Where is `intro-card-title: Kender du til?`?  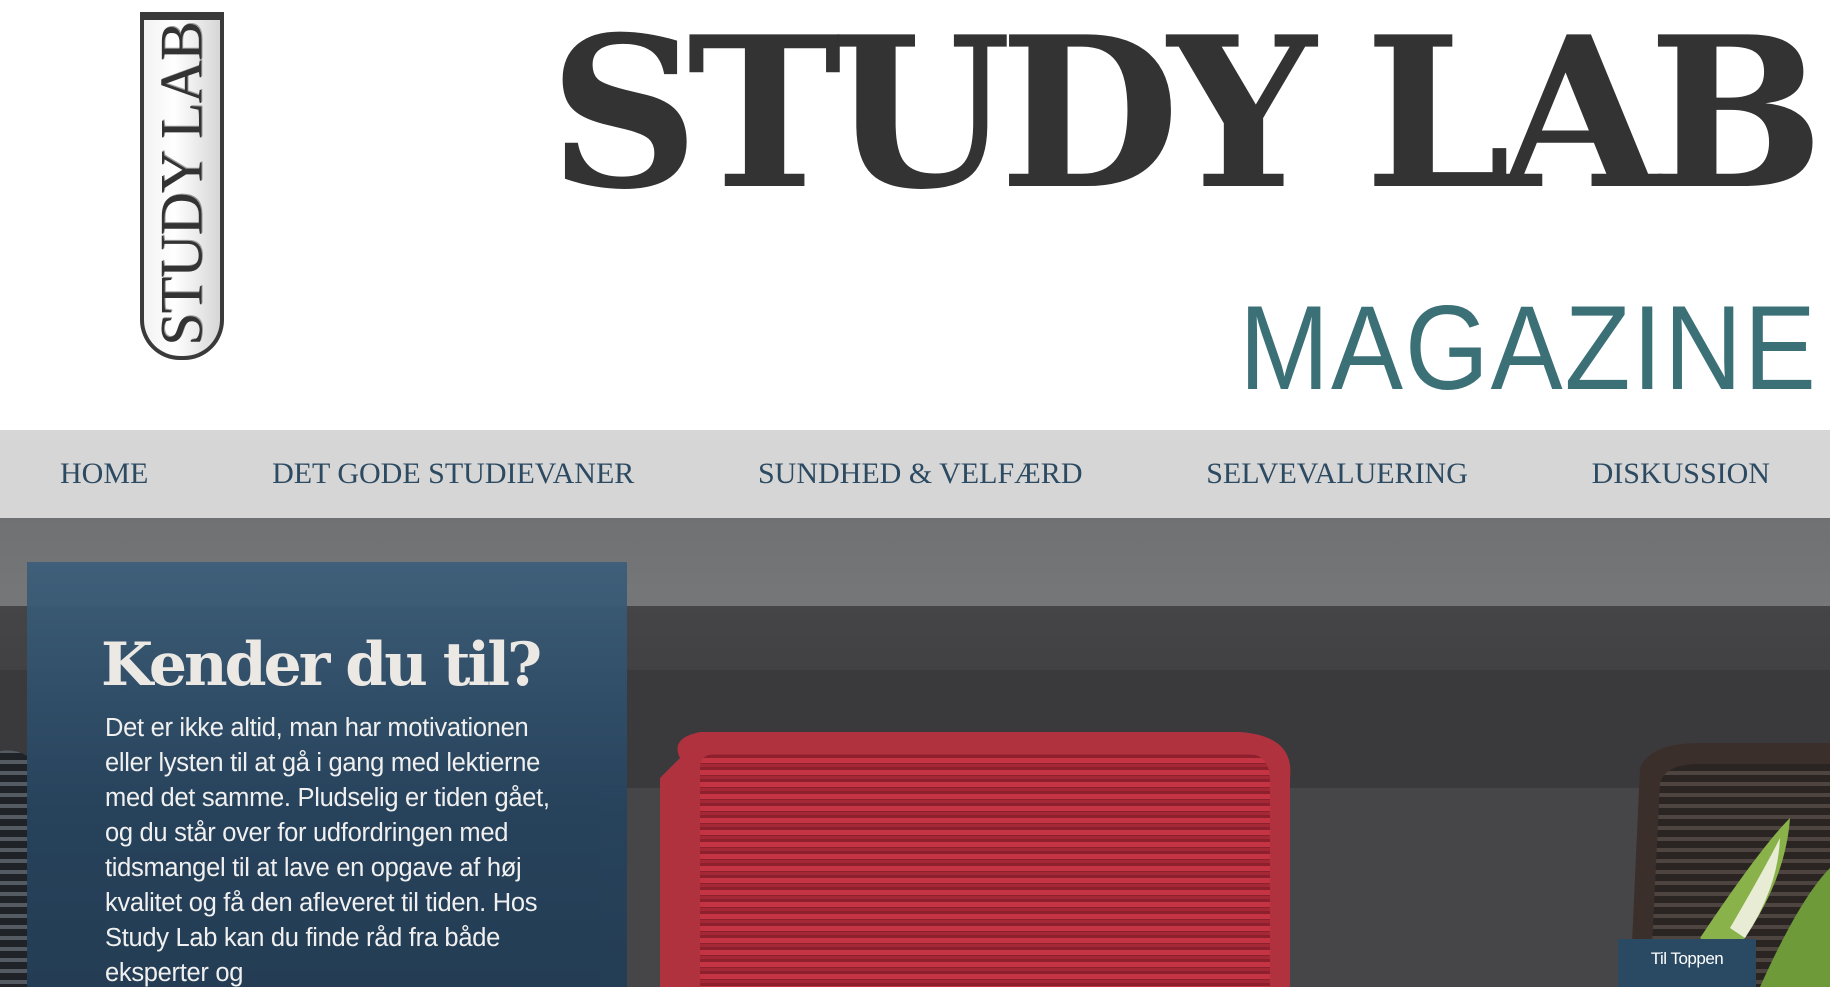 intro-card-title: Kender du til? is located at coordinates (321, 665).